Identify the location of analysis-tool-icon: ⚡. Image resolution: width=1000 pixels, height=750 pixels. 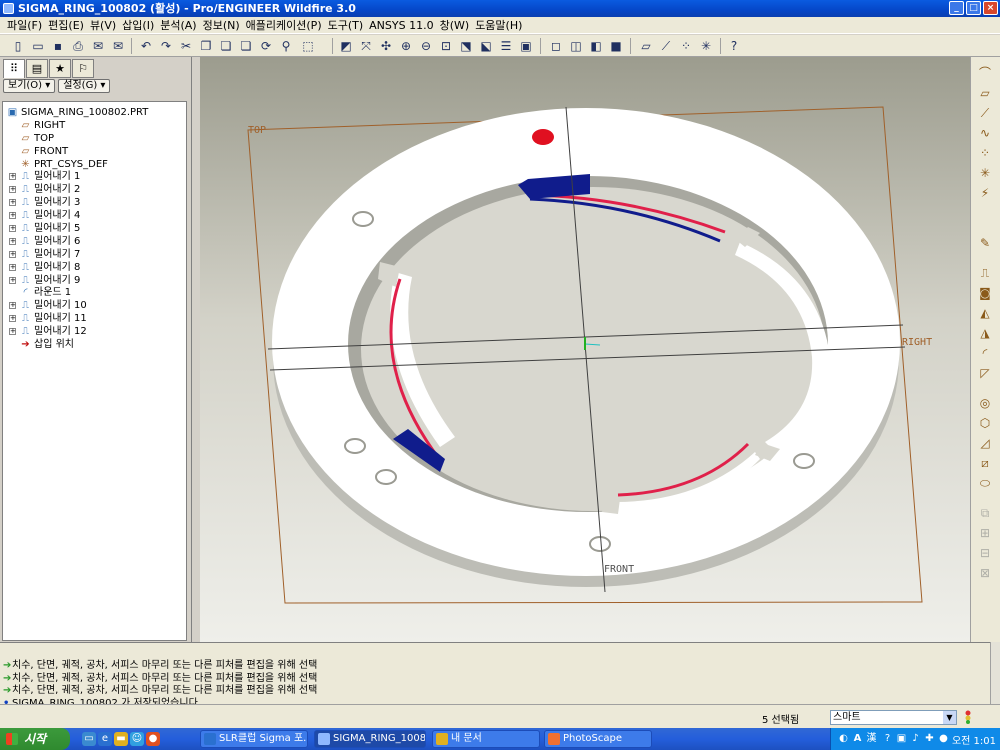
(985, 193).